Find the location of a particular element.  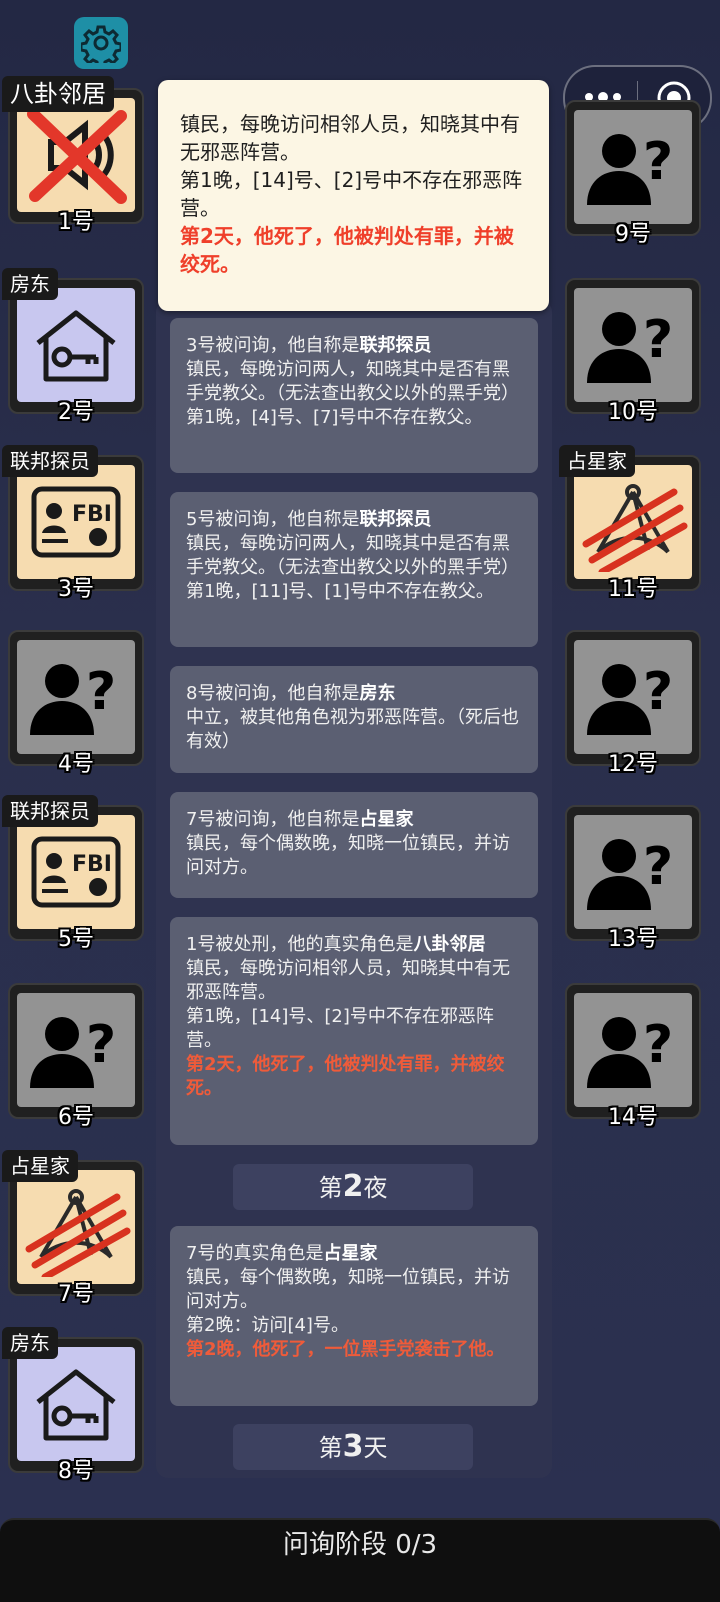

player-slot-12: ? 12号 is located at coordinates (633, 703).